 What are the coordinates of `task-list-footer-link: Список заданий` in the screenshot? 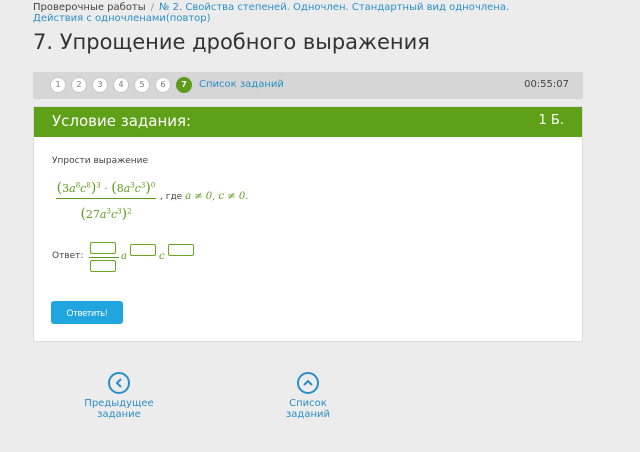 It's located at (308, 396).